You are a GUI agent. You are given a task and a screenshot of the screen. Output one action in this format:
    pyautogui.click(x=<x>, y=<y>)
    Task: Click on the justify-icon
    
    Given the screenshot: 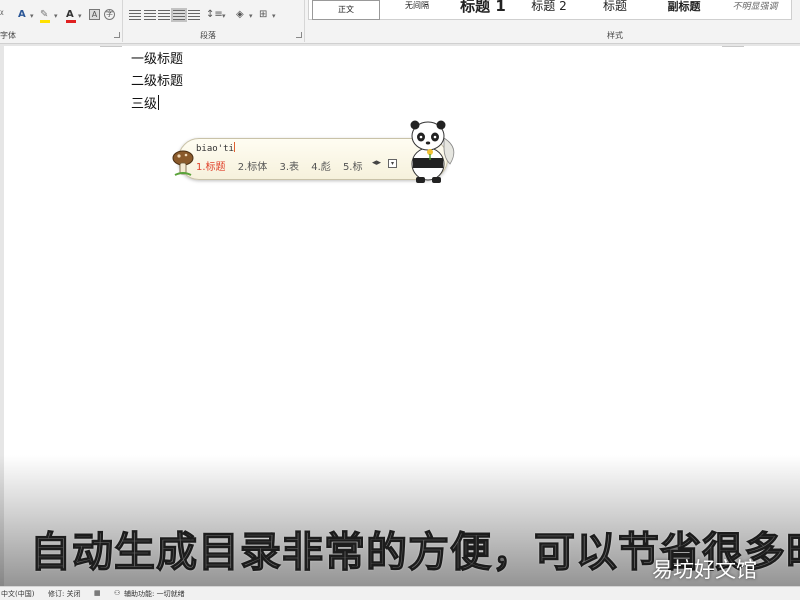 What is the action you would take?
    pyautogui.click(x=179, y=15)
    